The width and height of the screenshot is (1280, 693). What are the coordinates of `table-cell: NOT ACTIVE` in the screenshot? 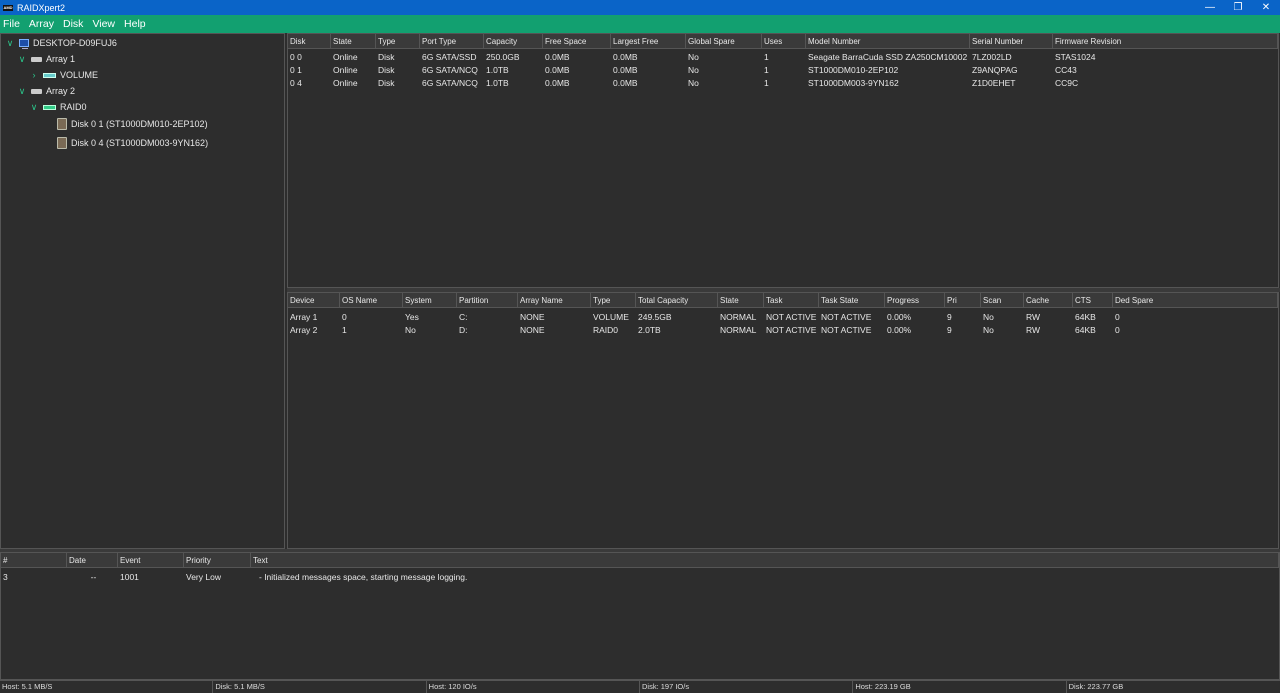 It's located at (846, 330).